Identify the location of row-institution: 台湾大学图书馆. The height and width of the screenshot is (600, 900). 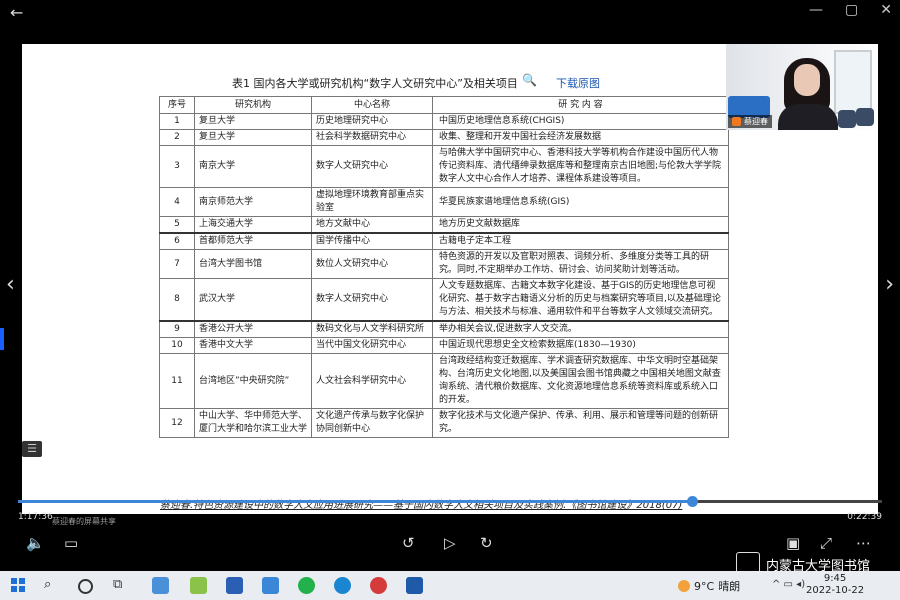
(253, 264).